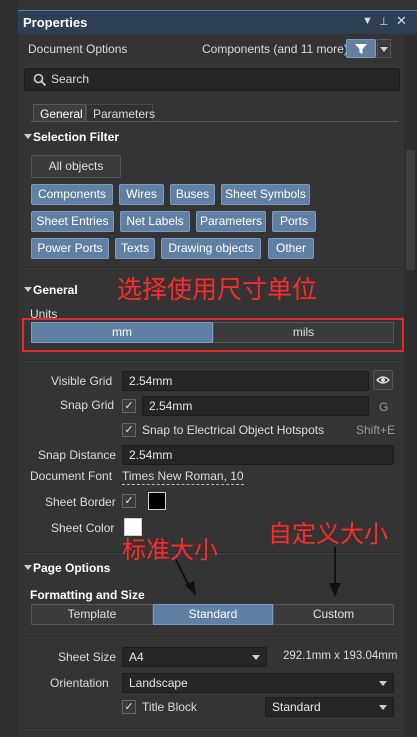 Image resolution: width=417 pixels, height=737 pixels. What do you see at coordinates (71, 568) in the screenshot?
I see `page-options-header: Page Options` at bounding box center [71, 568].